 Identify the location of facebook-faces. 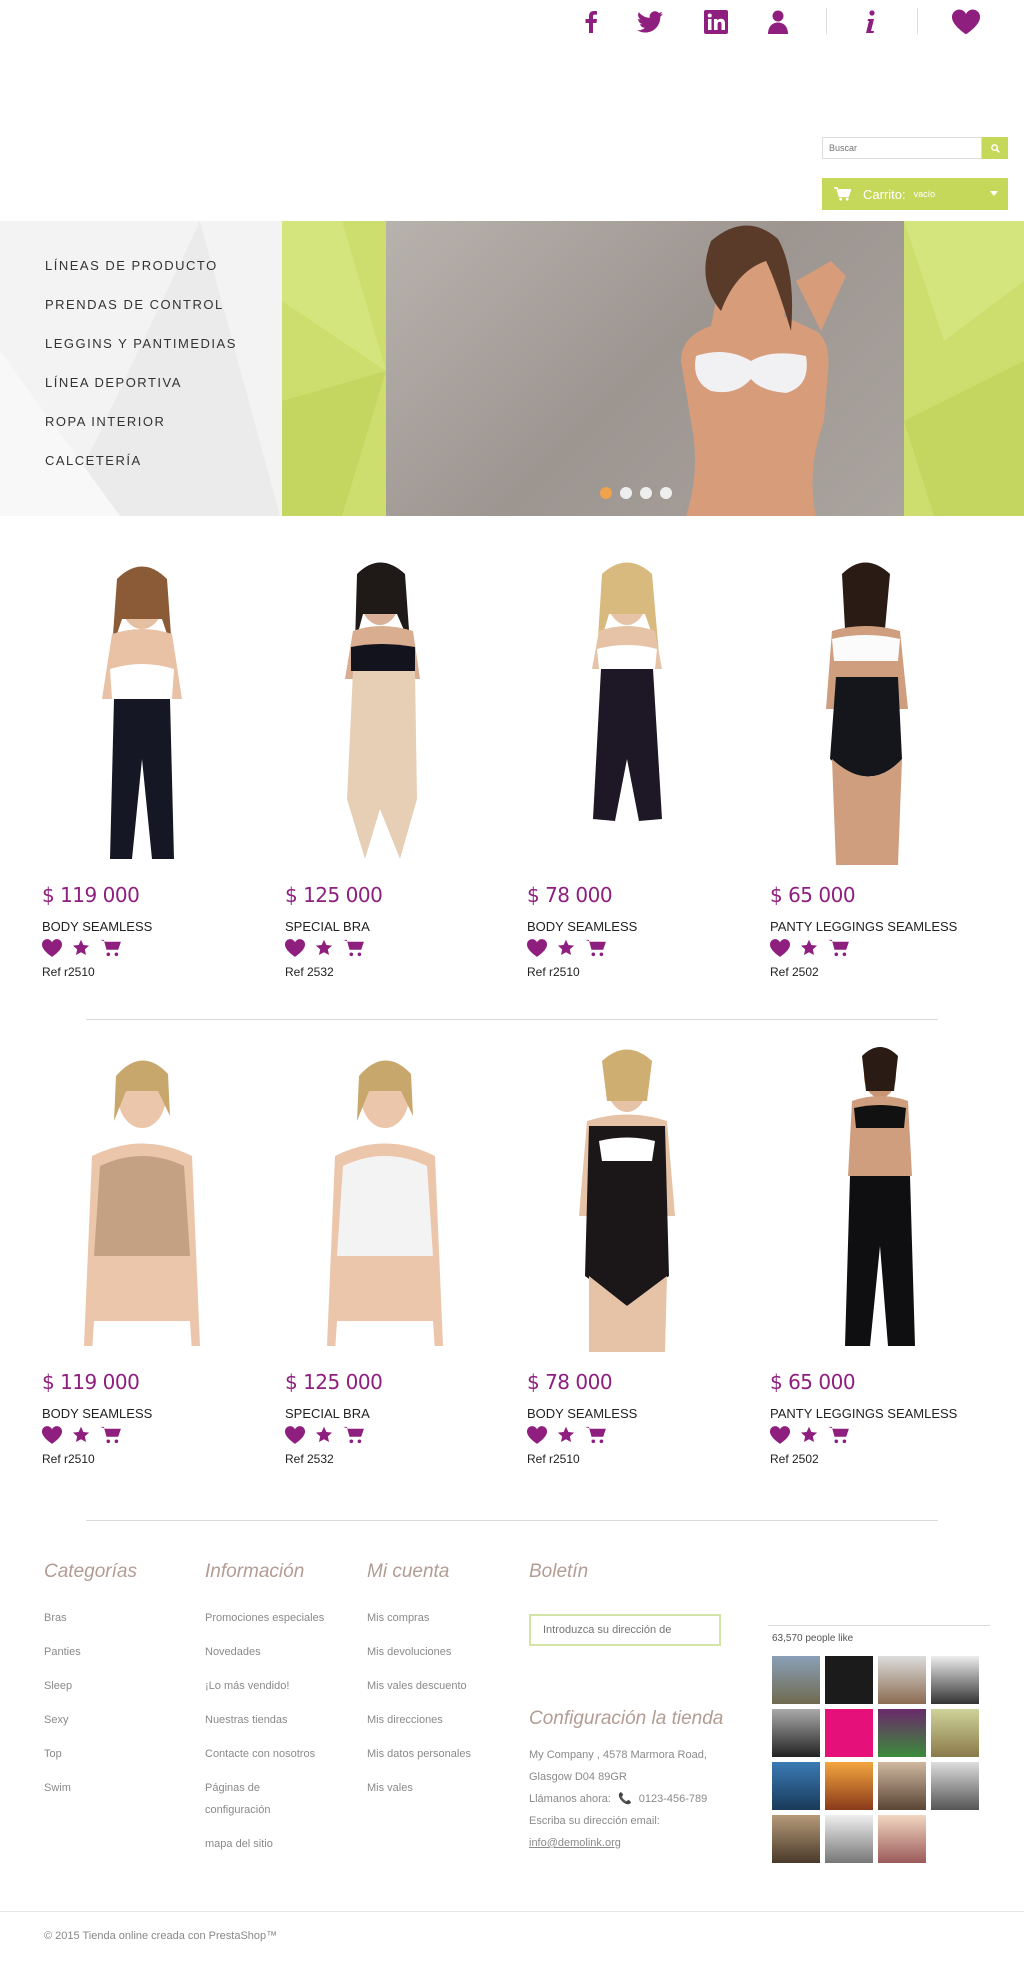
(875, 1759).